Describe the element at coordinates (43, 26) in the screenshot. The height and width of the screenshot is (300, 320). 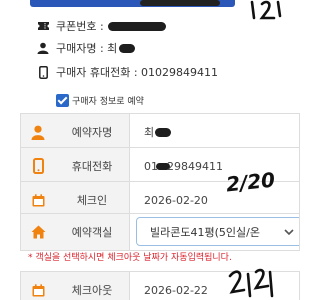
I see `ticket-icon` at that location.